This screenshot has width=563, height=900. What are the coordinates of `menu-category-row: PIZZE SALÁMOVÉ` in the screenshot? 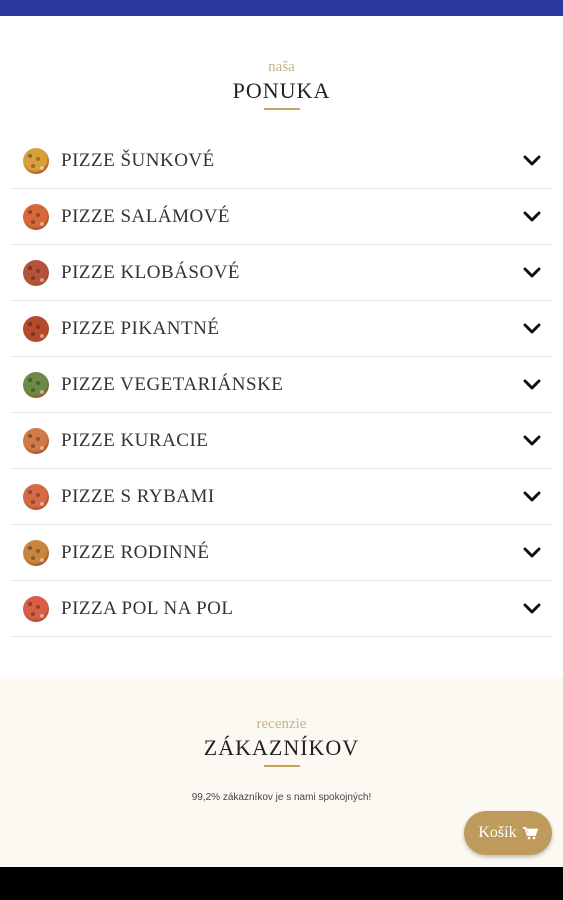 It's located at (281, 217).